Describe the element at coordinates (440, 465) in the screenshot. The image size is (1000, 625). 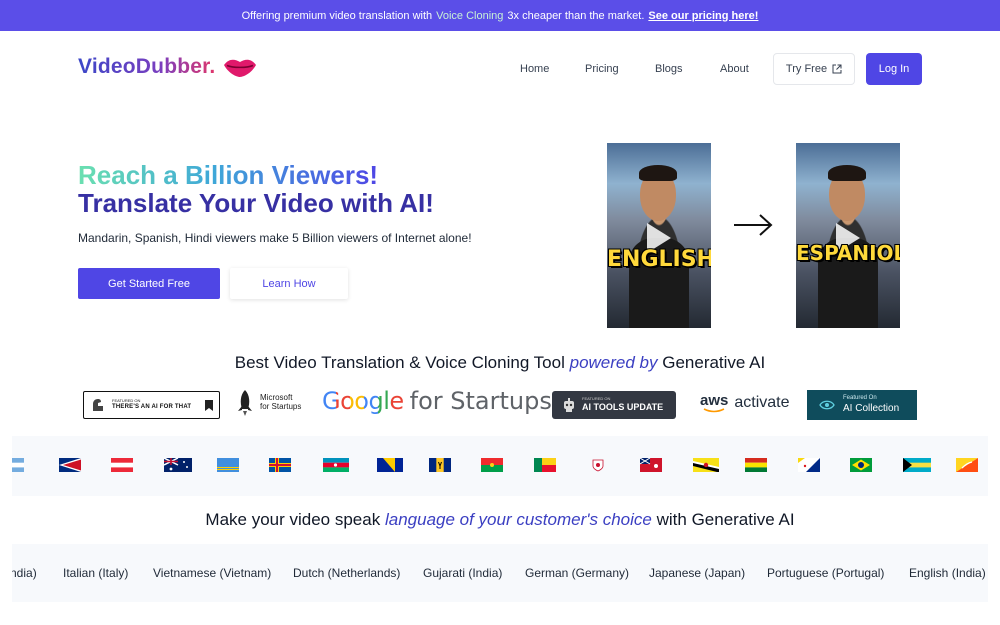
I see `barbados-flag-icon` at that location.